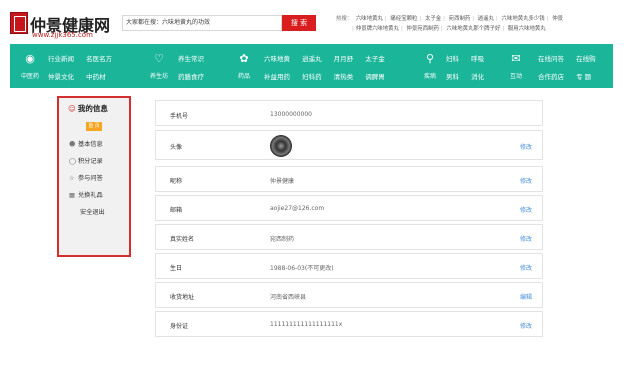  I want to click on row-label: 真实姓名, so click(182, 239).